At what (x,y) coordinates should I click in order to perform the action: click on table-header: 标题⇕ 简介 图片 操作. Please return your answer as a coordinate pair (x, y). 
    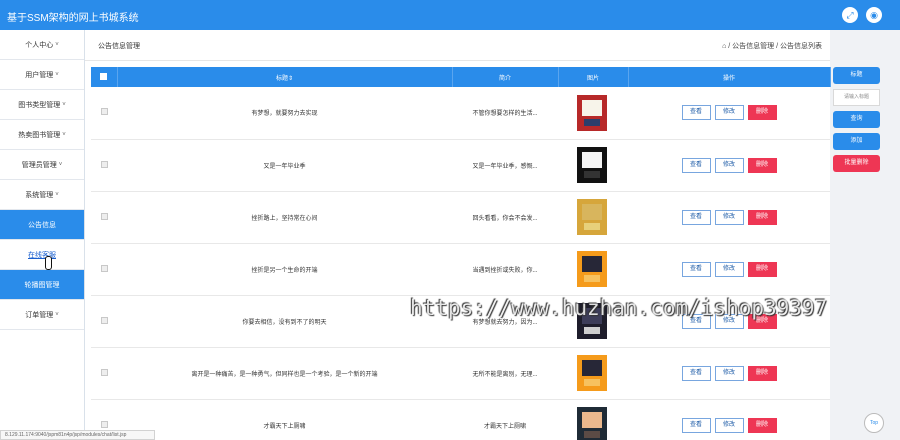
    Looking at the image, I should click on (461, 77).